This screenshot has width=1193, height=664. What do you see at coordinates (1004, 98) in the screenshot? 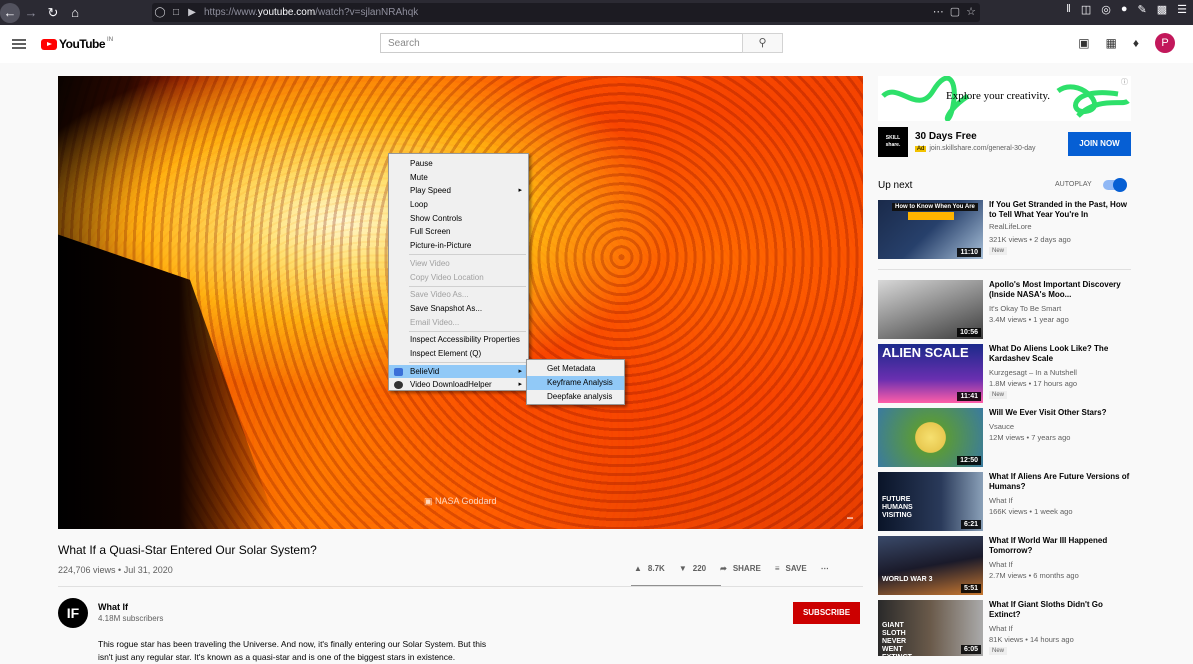
I see `ad-banner: Explore your creativity. ⓘ` at bounding box center [1004, 98].